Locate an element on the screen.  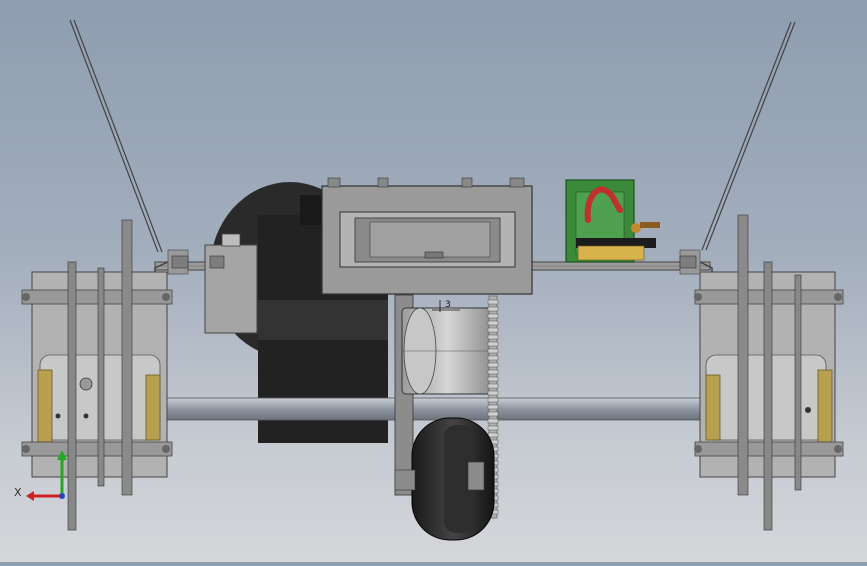
axle-rod is located at coordinates (432, 409).